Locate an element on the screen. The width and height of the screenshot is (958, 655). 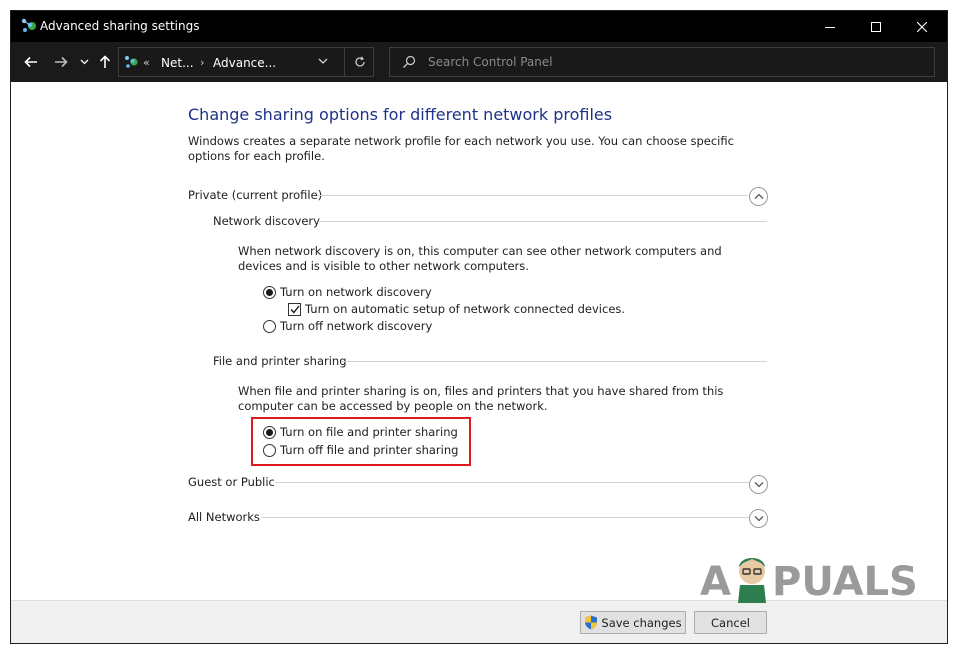
network-discovery-off-radio is located at coordinates (269, 326).